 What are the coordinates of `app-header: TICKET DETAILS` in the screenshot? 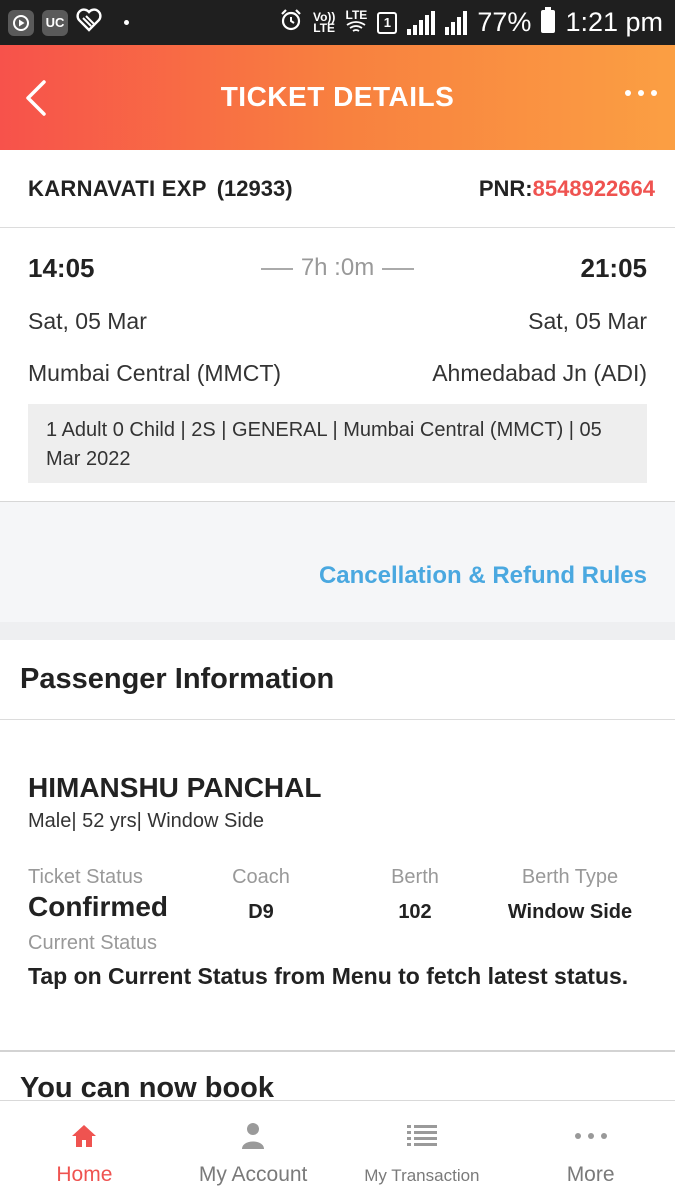 It's located at (337, 97).